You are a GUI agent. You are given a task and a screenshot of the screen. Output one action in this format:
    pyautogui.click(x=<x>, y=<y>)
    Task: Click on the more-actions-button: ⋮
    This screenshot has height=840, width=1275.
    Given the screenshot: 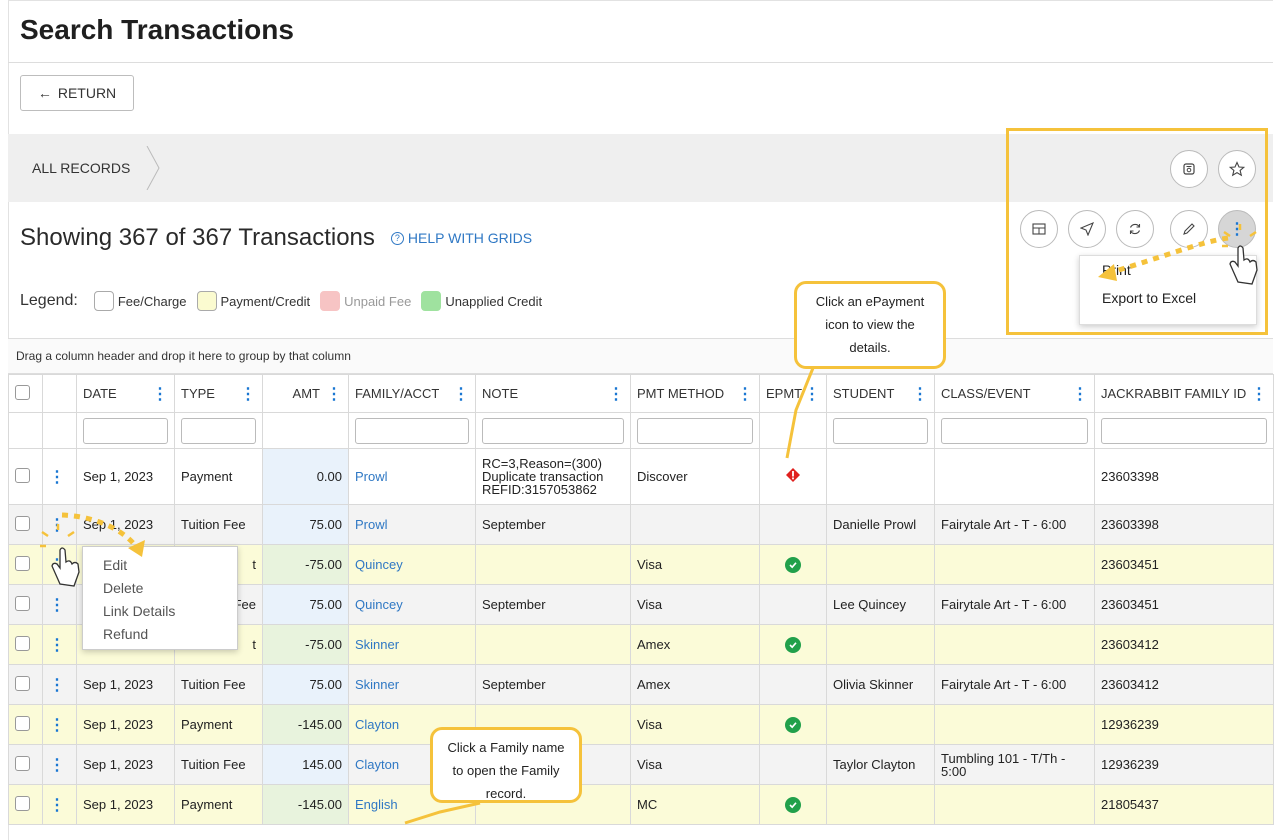 What is the action you would take?
    pyautogui.click(x=1237, y=229)
    